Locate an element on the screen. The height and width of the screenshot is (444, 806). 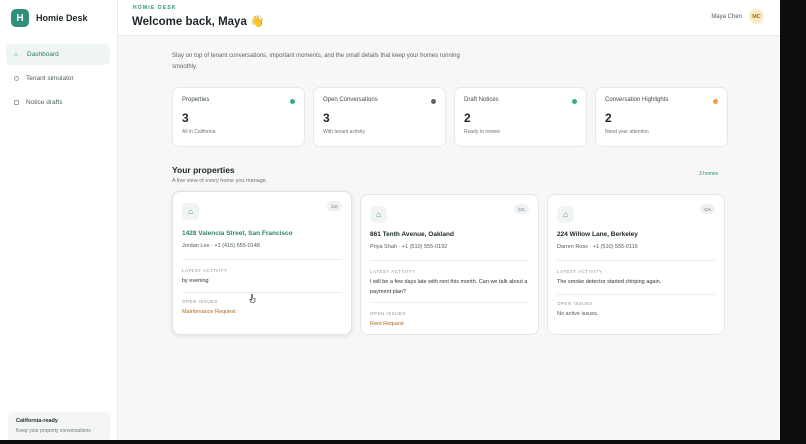
app-logo: H is located at coordinates (20, 18).